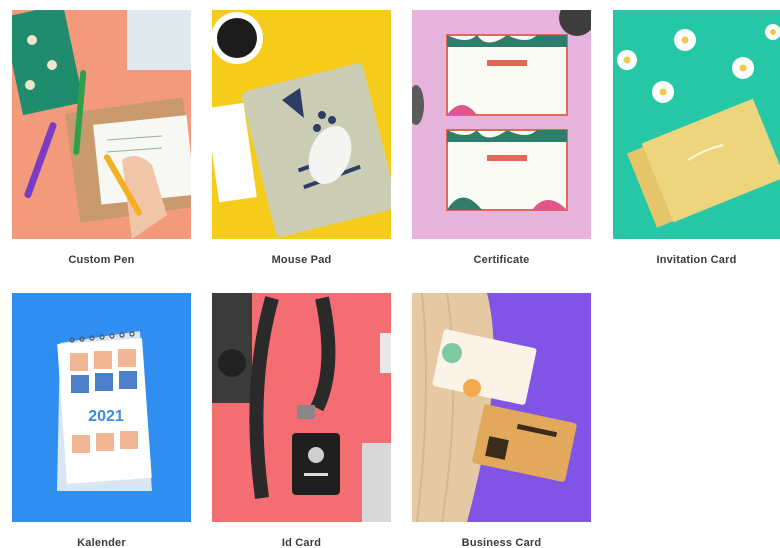 This screenshot has height=548, width=780. Describe the element at coordinates (696, 124) in the screenshot. I see `product-image-invitation-card` at that location.